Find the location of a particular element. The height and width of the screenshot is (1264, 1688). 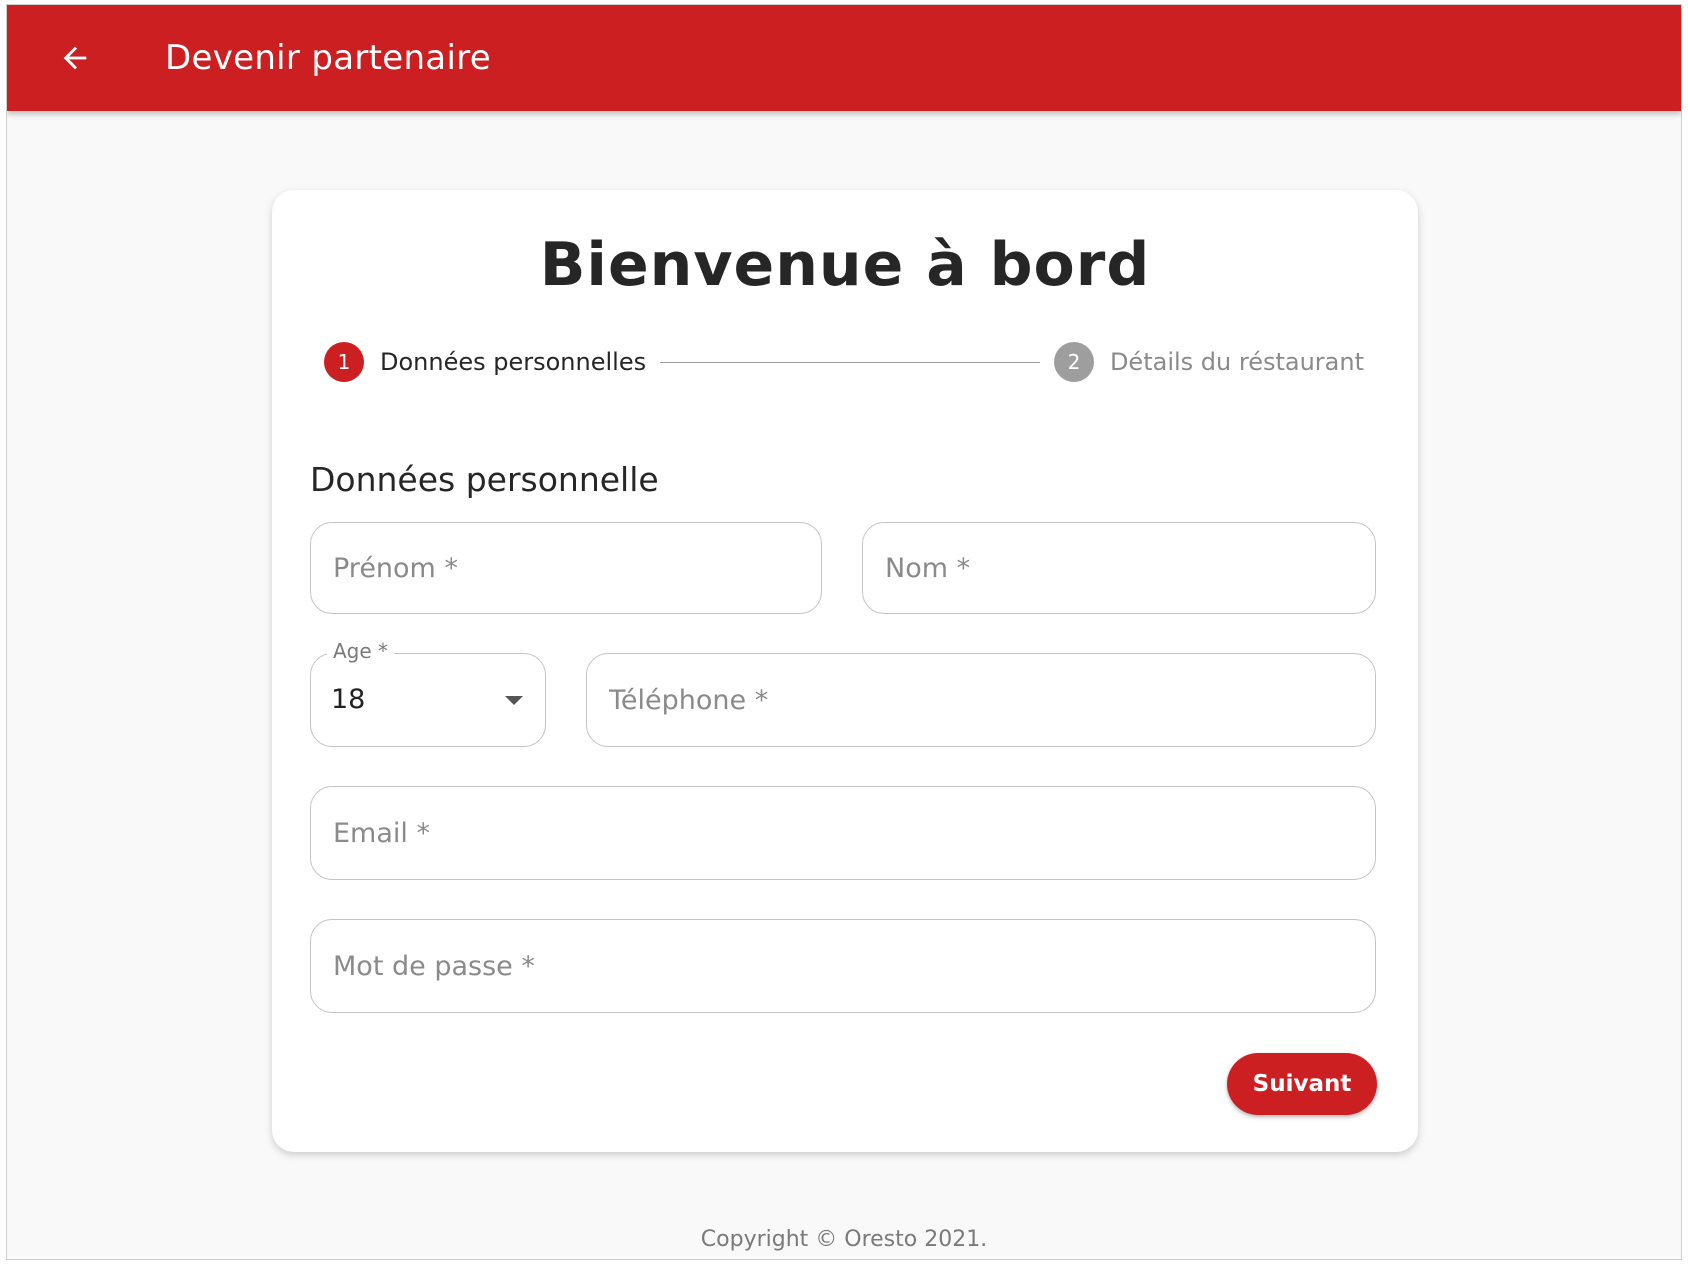

section-title: Données personnelle is located at coordinates (484, 479).